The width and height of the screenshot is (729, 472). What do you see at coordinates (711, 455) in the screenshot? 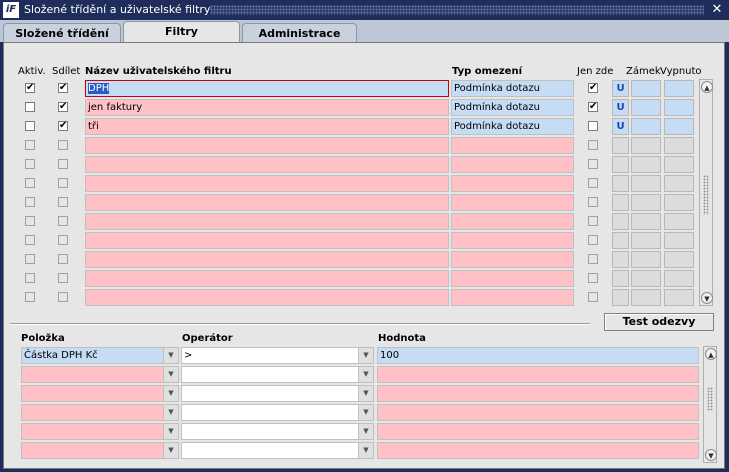
I see `scroll-down-icon: ▼` at bounding box center [711, 455].